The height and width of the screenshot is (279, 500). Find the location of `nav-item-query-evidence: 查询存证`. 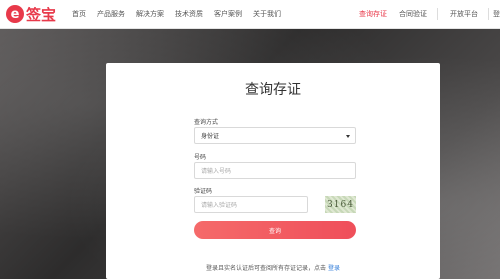

nav-item-query-evidence: 查询存证 is located at coordinates (373, 14).